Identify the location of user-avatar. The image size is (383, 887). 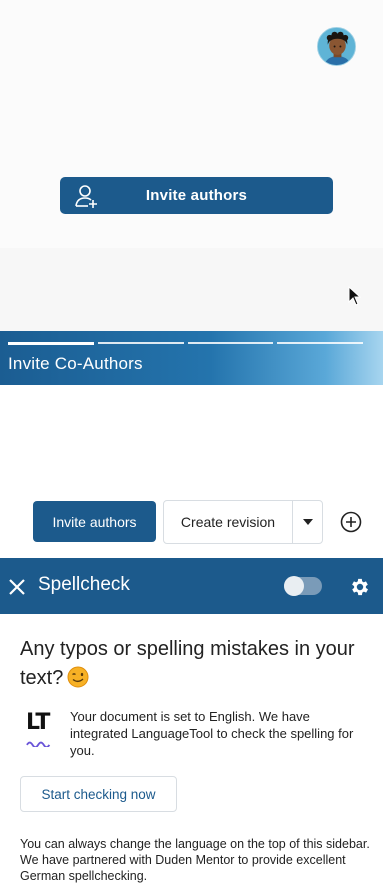
(336, 46).